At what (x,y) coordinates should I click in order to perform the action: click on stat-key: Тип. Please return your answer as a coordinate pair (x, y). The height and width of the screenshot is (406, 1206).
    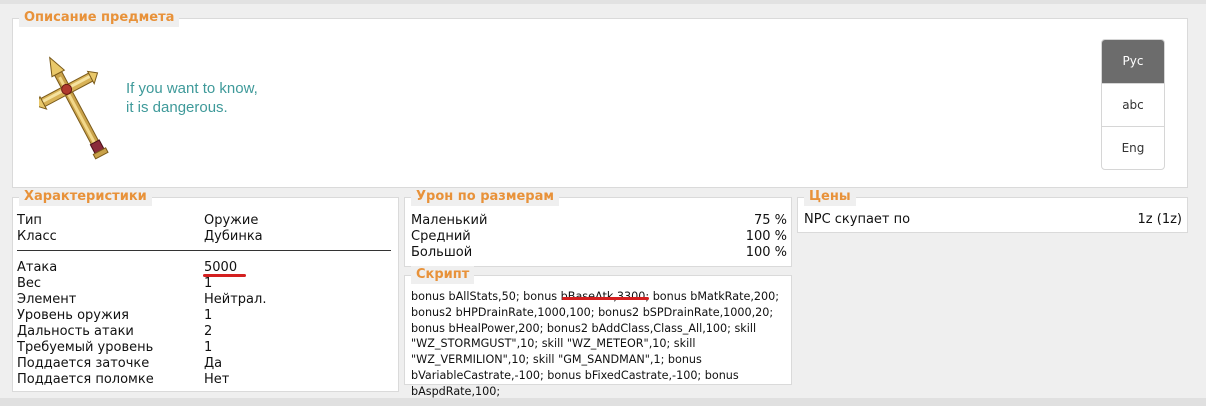
    Looking at the image, I should click on (29, 220).